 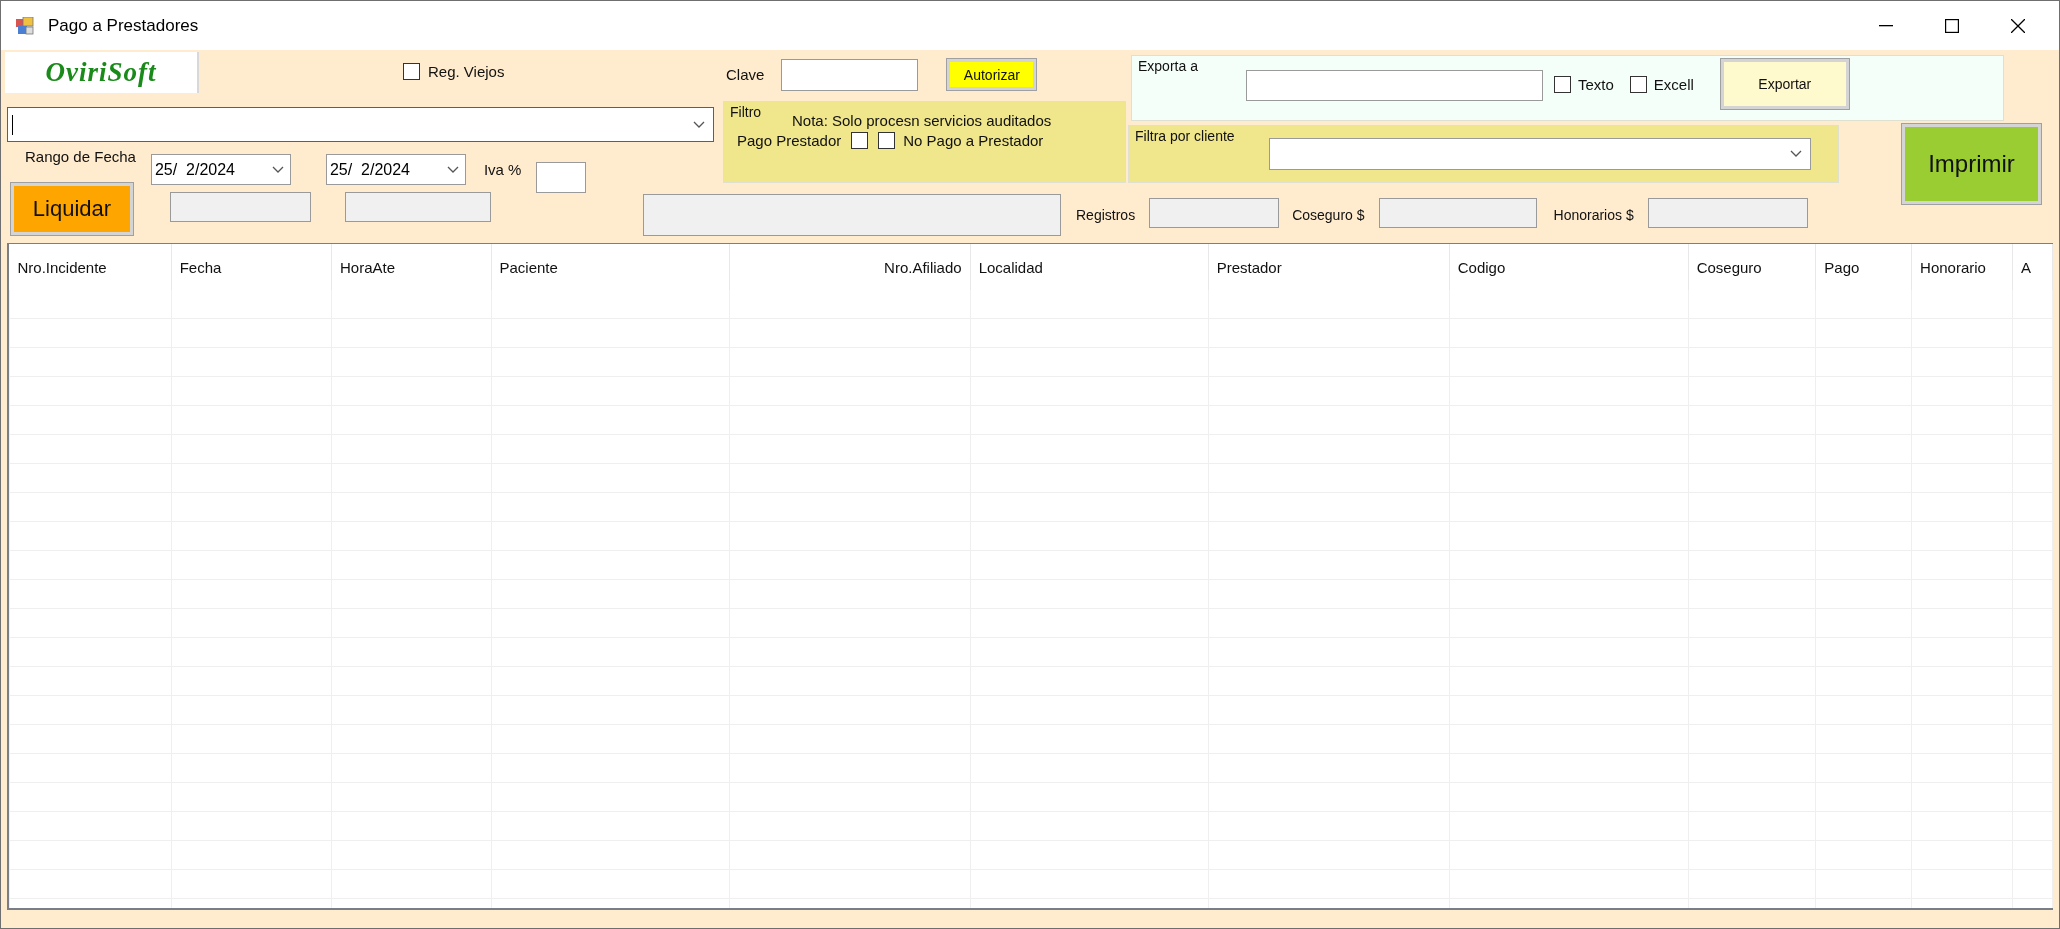 I want to click on column-header: Paciente, so click(x=610, y=267).